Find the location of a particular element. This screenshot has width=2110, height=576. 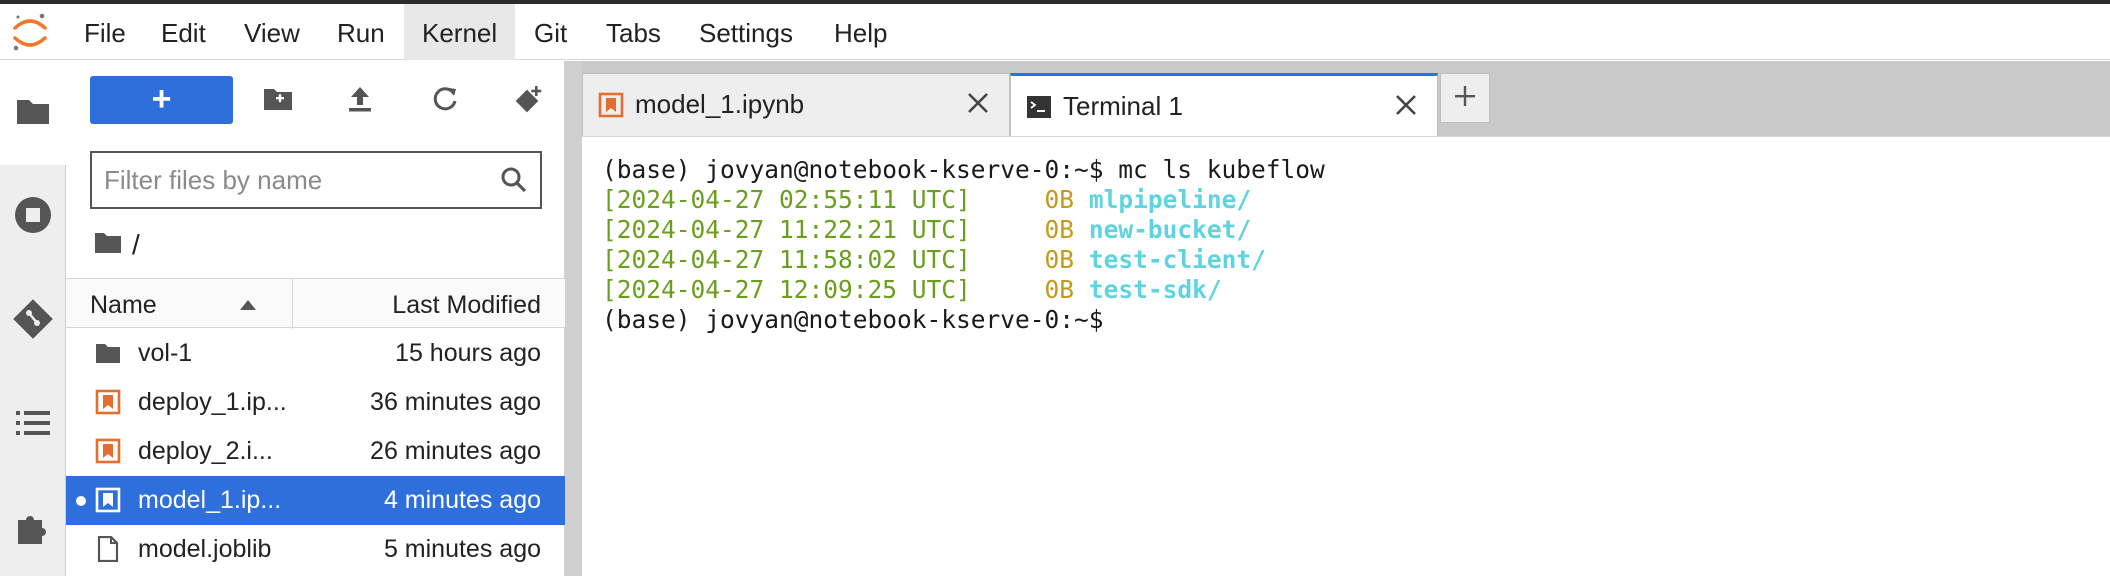

upload-button is located at coordinates (360, 101).